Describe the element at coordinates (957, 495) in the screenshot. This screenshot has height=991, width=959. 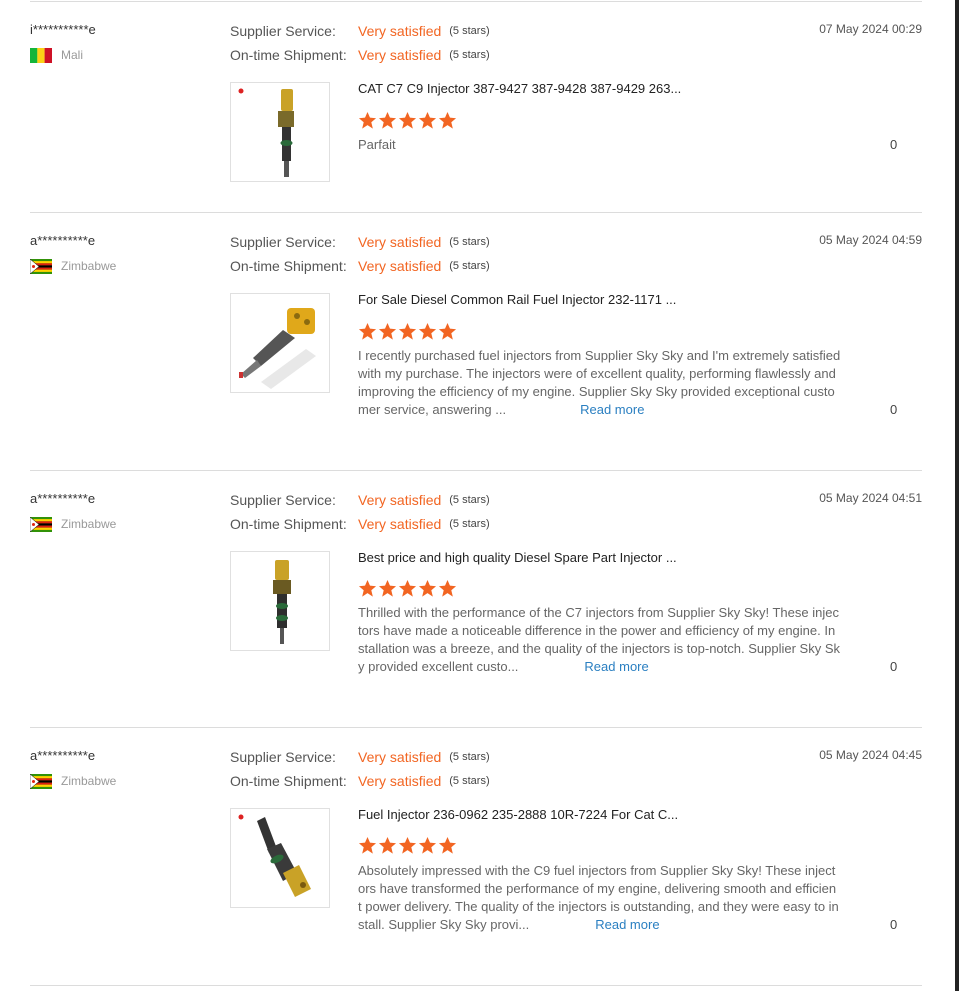
I see `window-edge` at that location.